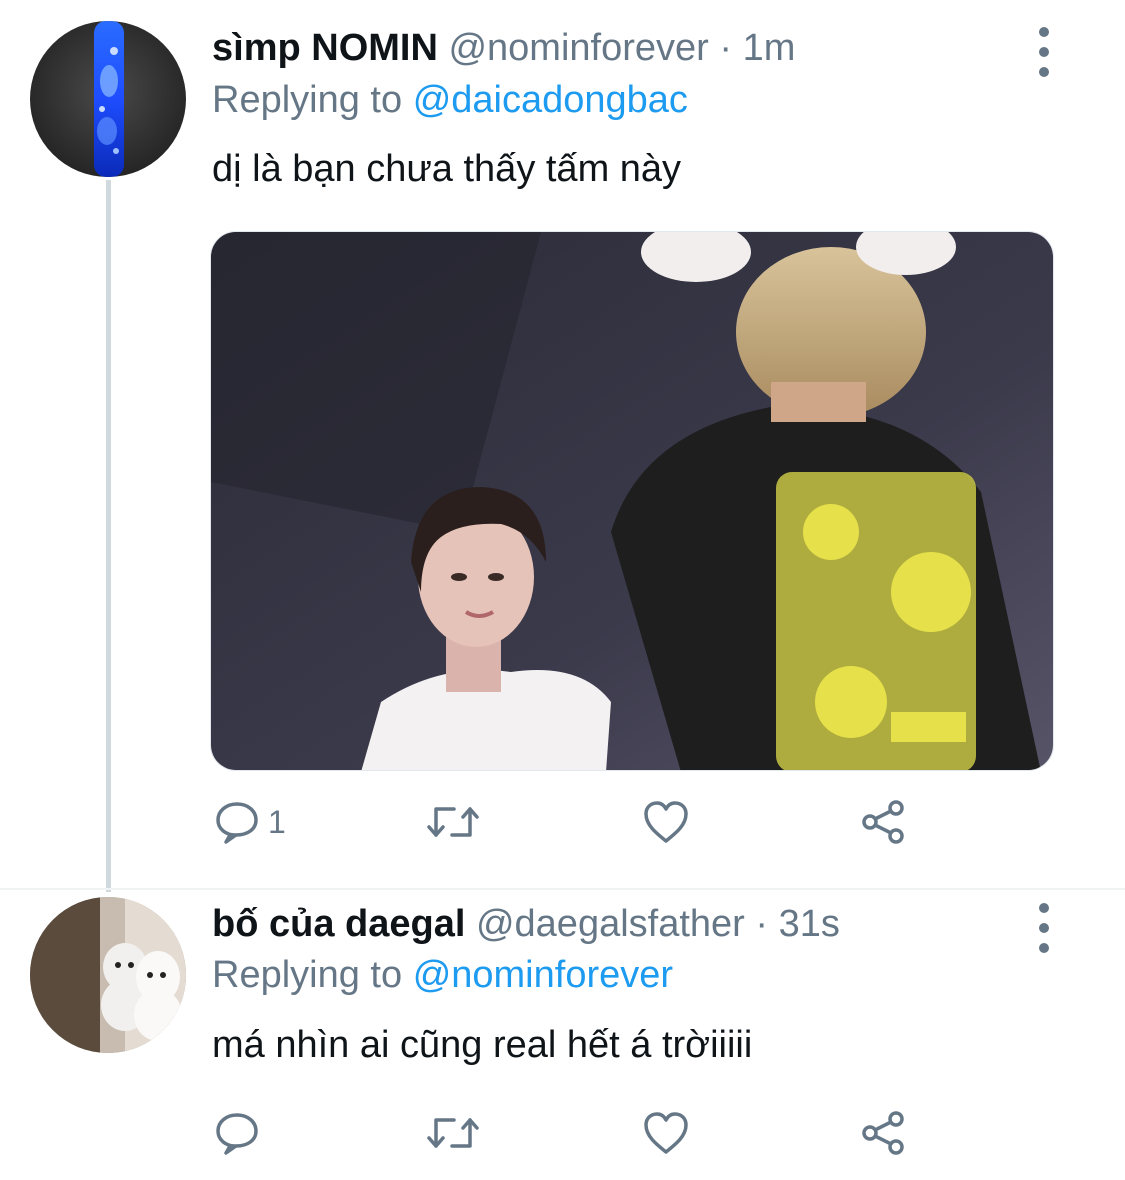 This screenshot has height=1180, width=1125. I want to click on thread-connector-line, so click(108, 536).